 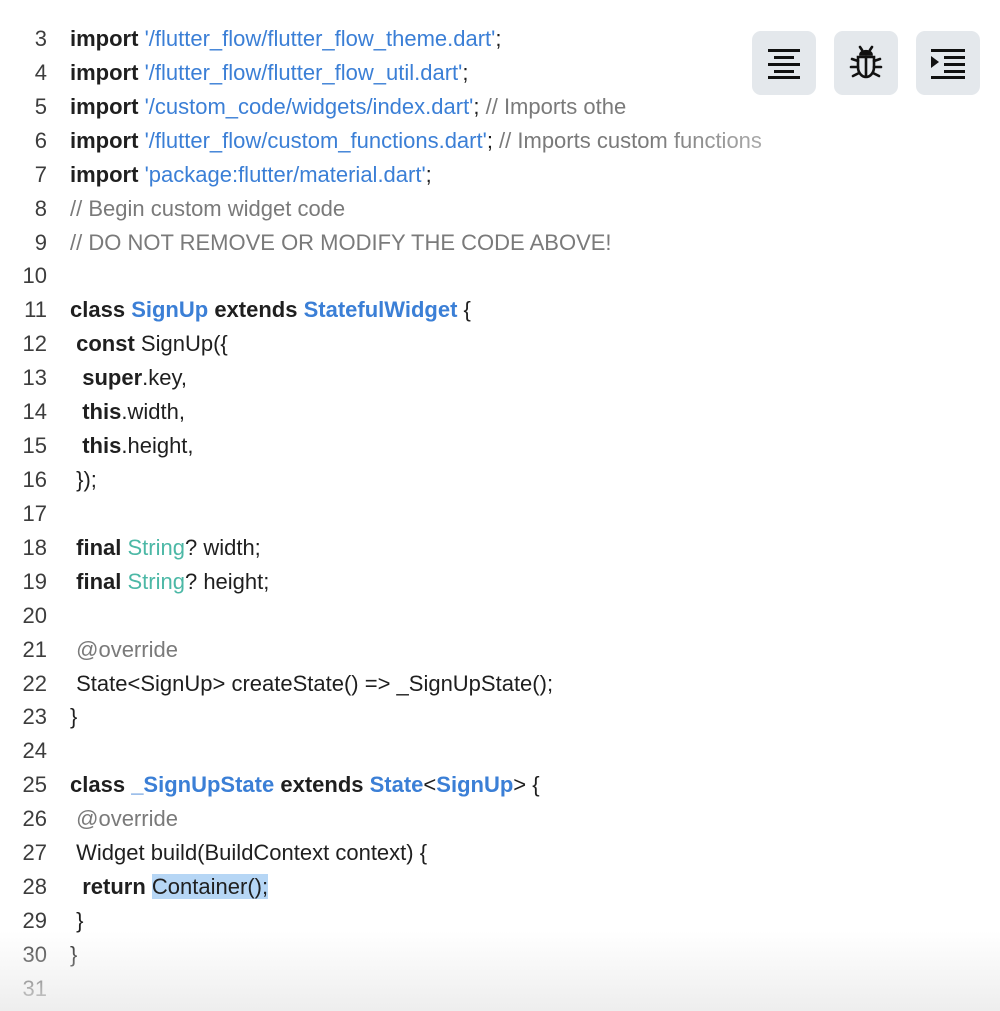 What do you see at coordinates (34, 276) in the screenshot?
I see `line-number: 10` at bounding box center [34, 276].